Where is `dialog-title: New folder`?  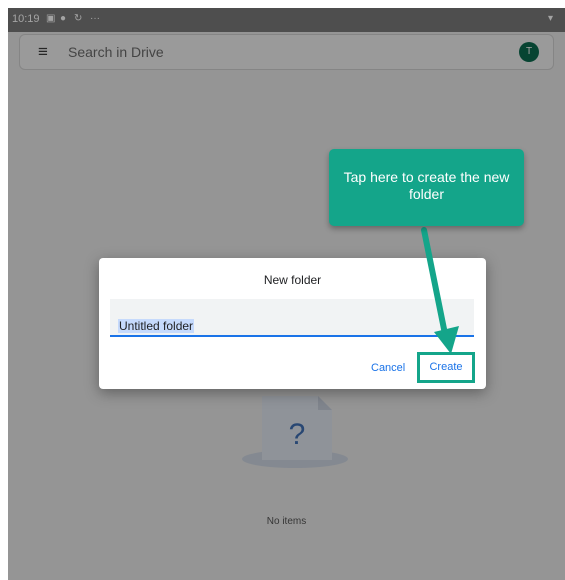
dialog-title: New folder is located at coordinates (292, 280).